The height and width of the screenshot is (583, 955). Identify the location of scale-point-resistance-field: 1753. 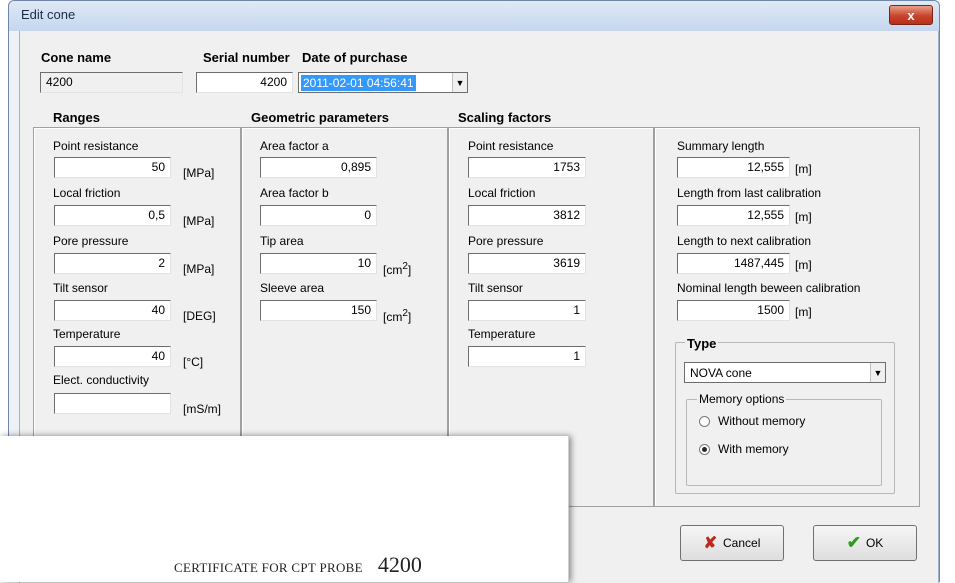
(527, 167).